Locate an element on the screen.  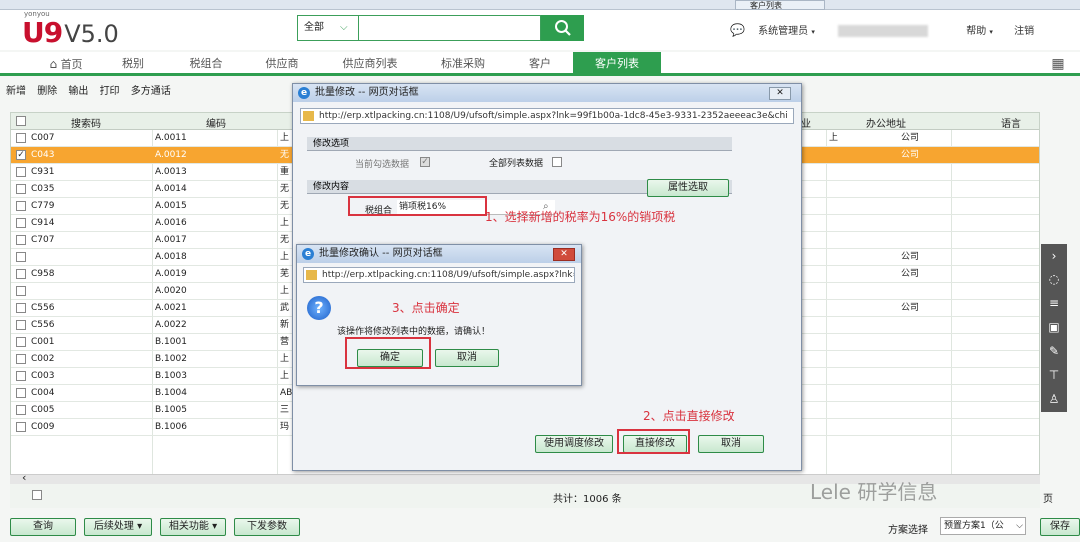
cell-code: B.1001 is located at coordinates (171, 342).